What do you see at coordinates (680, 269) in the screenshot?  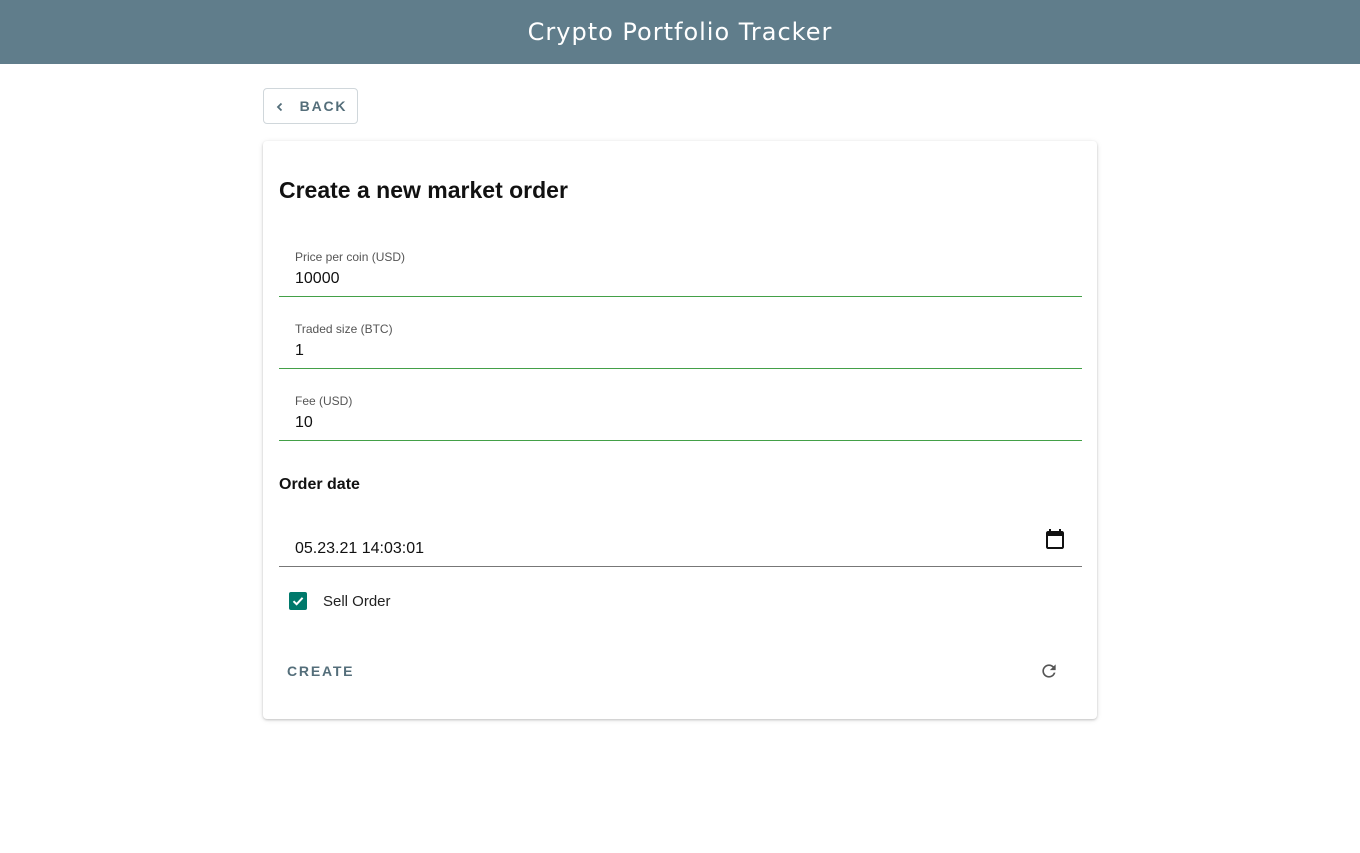 I see `price-per-coin-field: Price per coin (USD) 10000` at bounding box center [680, 269].